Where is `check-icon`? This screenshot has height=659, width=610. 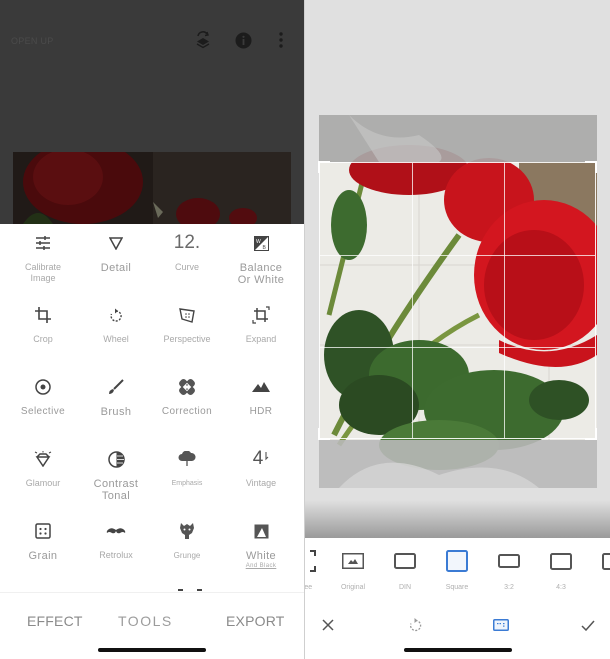
check-icon is located at coordinates (588, 625).